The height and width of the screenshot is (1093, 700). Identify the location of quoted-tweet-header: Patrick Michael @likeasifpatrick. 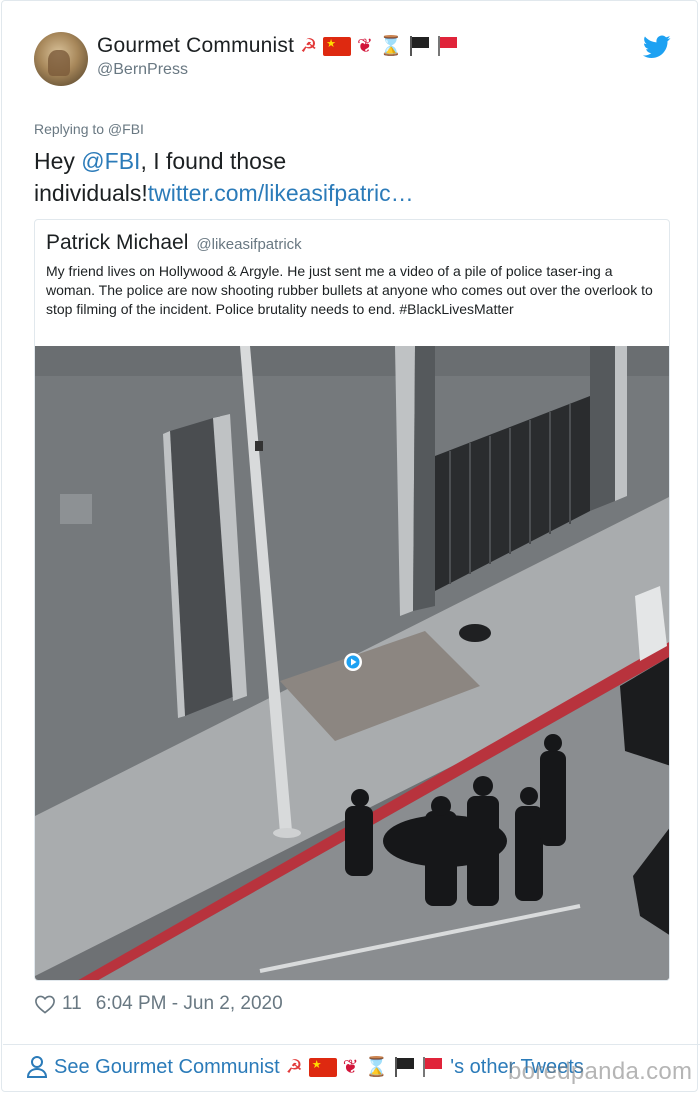
(174, 243).